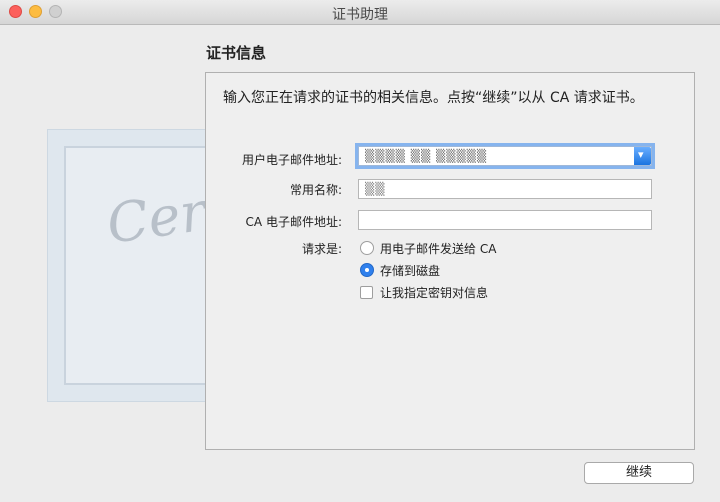 The height and width of the screenshot is (502, 720). What do you see at coordinates (360, 15) in the screenshot?
I see `window-title: 证书助理` at bounding box center [360, 15].